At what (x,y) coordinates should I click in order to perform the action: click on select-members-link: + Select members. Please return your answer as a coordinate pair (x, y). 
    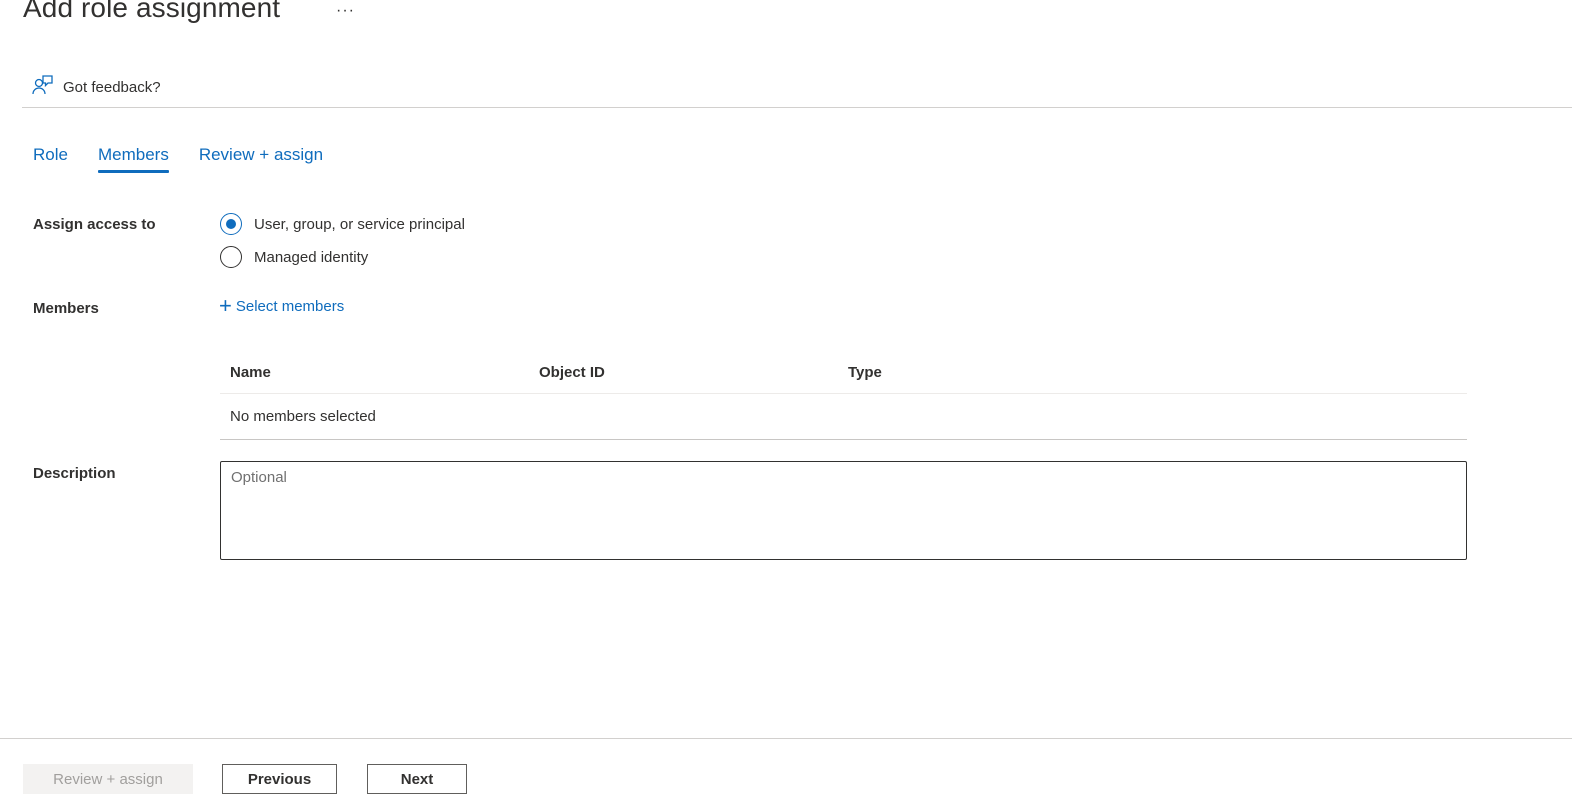
    Looking at the image, I should click on (282, 305).